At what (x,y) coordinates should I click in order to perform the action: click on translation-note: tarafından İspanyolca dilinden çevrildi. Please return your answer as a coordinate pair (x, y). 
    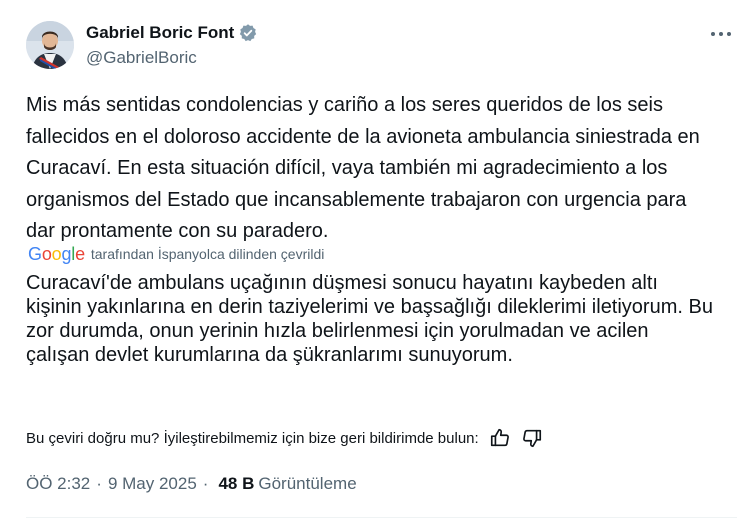
    Looking at the image, I should click on (207, 254).